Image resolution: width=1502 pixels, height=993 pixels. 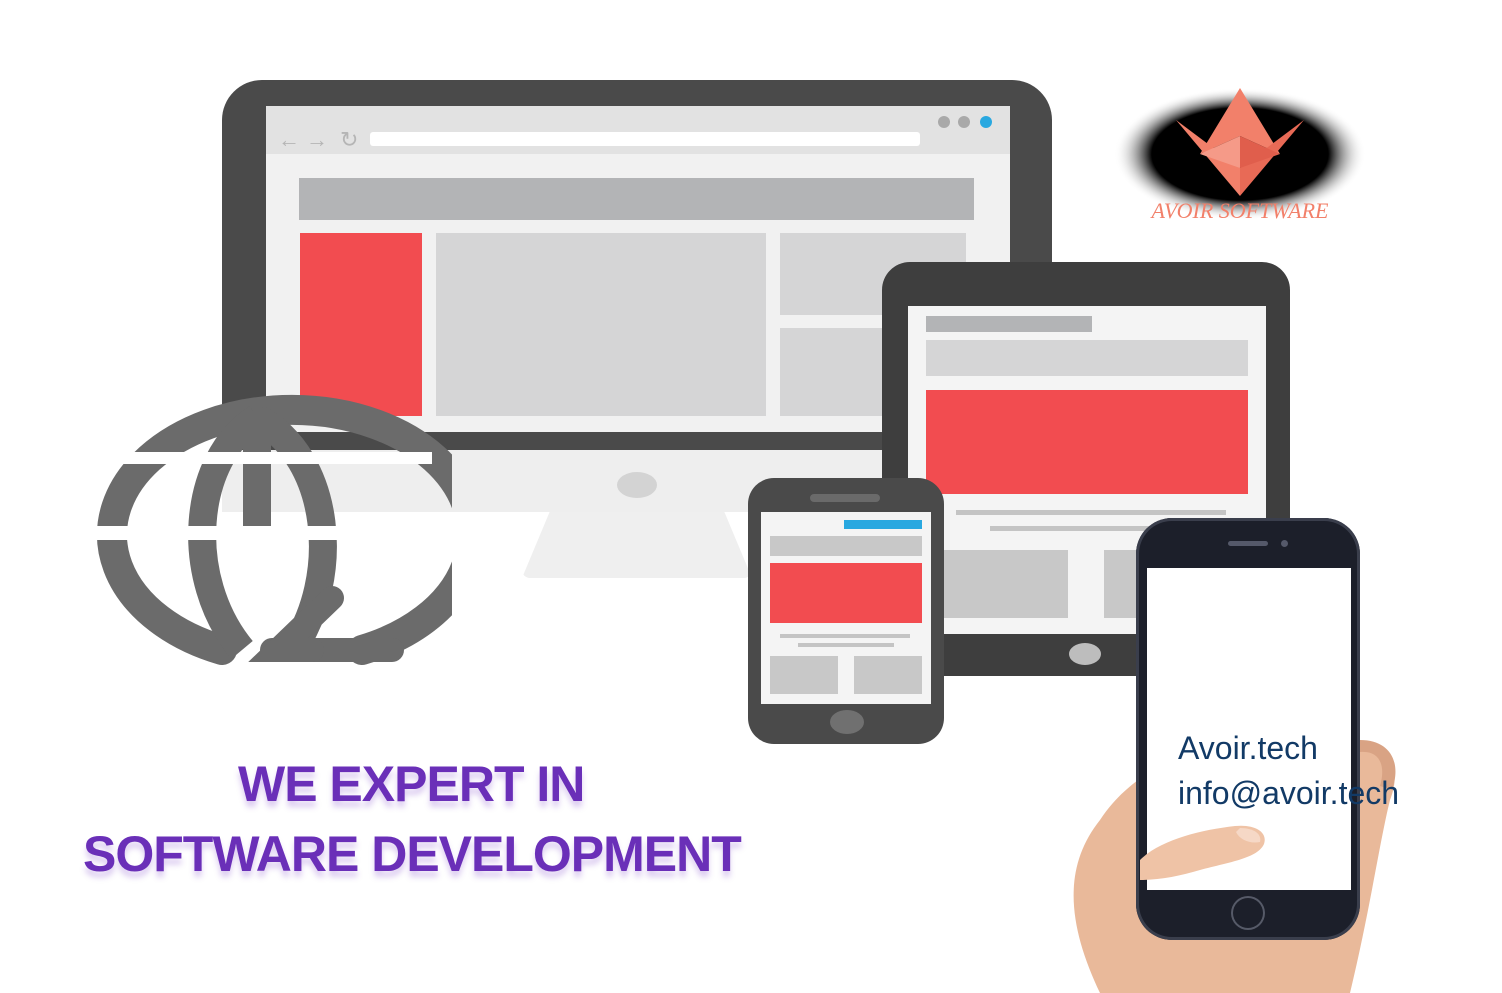 I want to click on headline-line-2: SOFTWARE DEVELOPMENT, so click(x=412, y=854).